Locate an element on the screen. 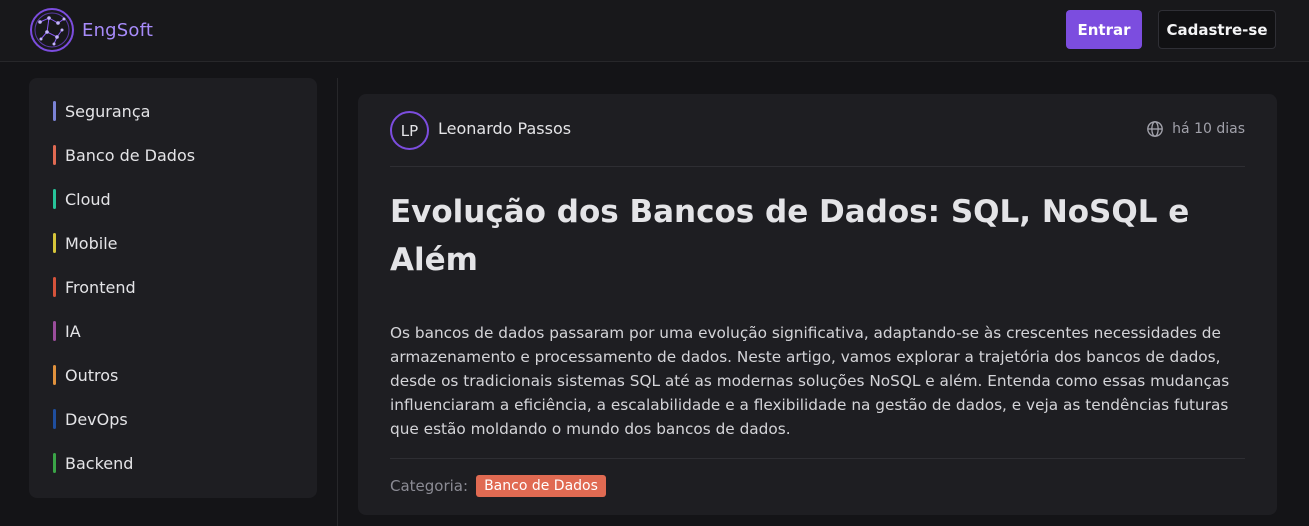  sidebar-item-outros: Outros is located at coordinates (85, 375).